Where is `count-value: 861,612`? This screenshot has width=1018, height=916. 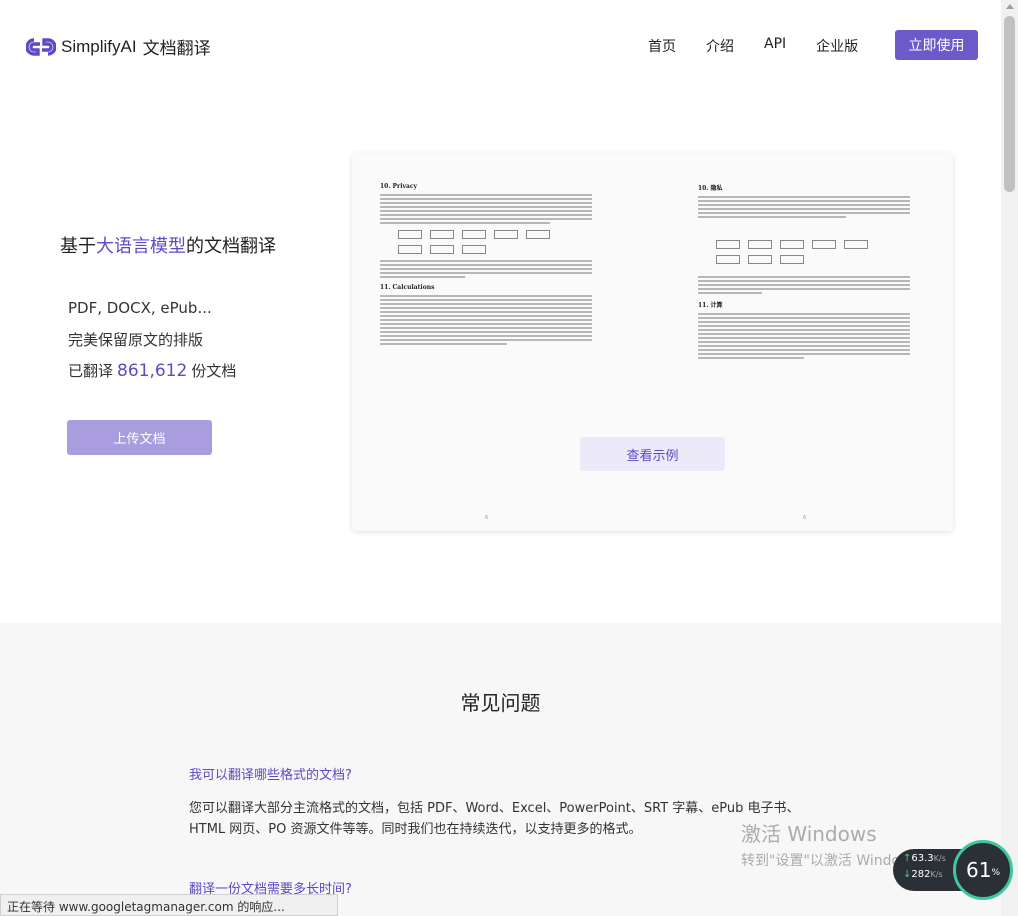 count-value: 861,612 is located at coordinates (152, 371).